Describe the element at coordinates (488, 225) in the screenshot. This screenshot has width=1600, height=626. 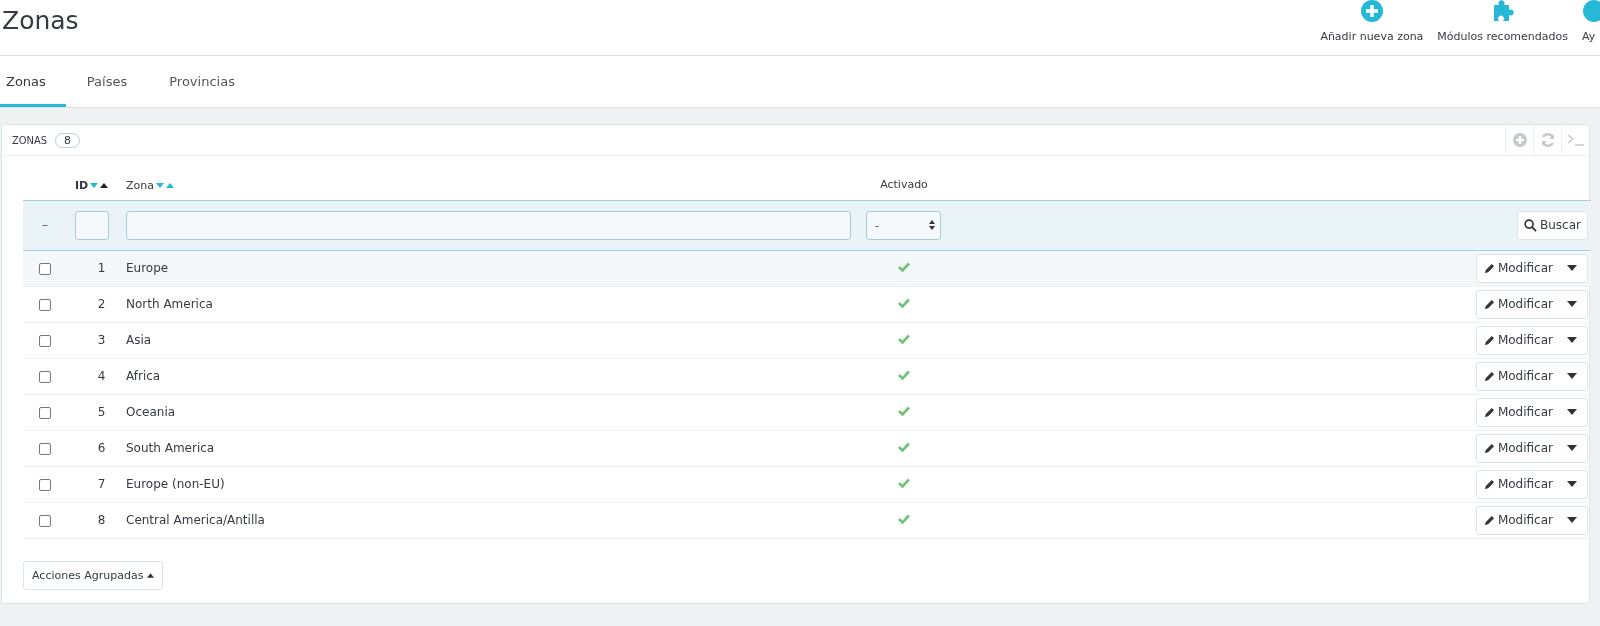
I see `zone-filter-field` at that location.